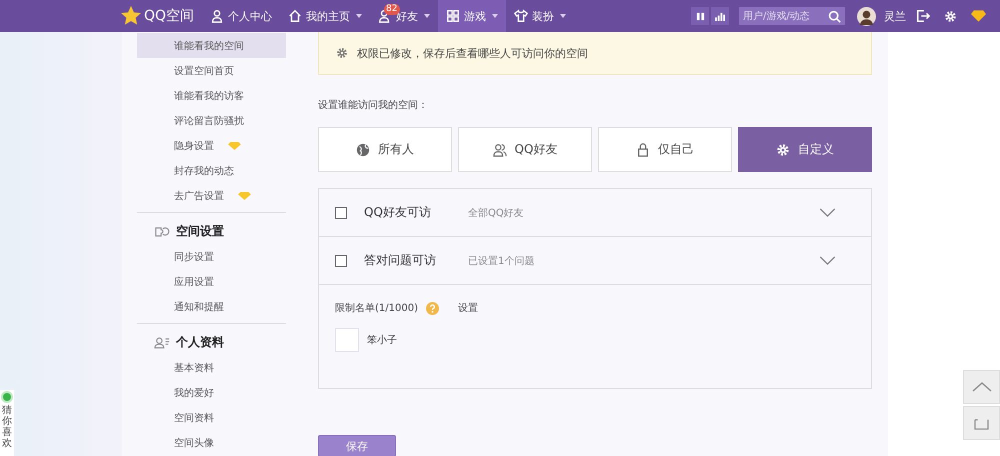  I want to click on feedback-button, so click(981, 423).